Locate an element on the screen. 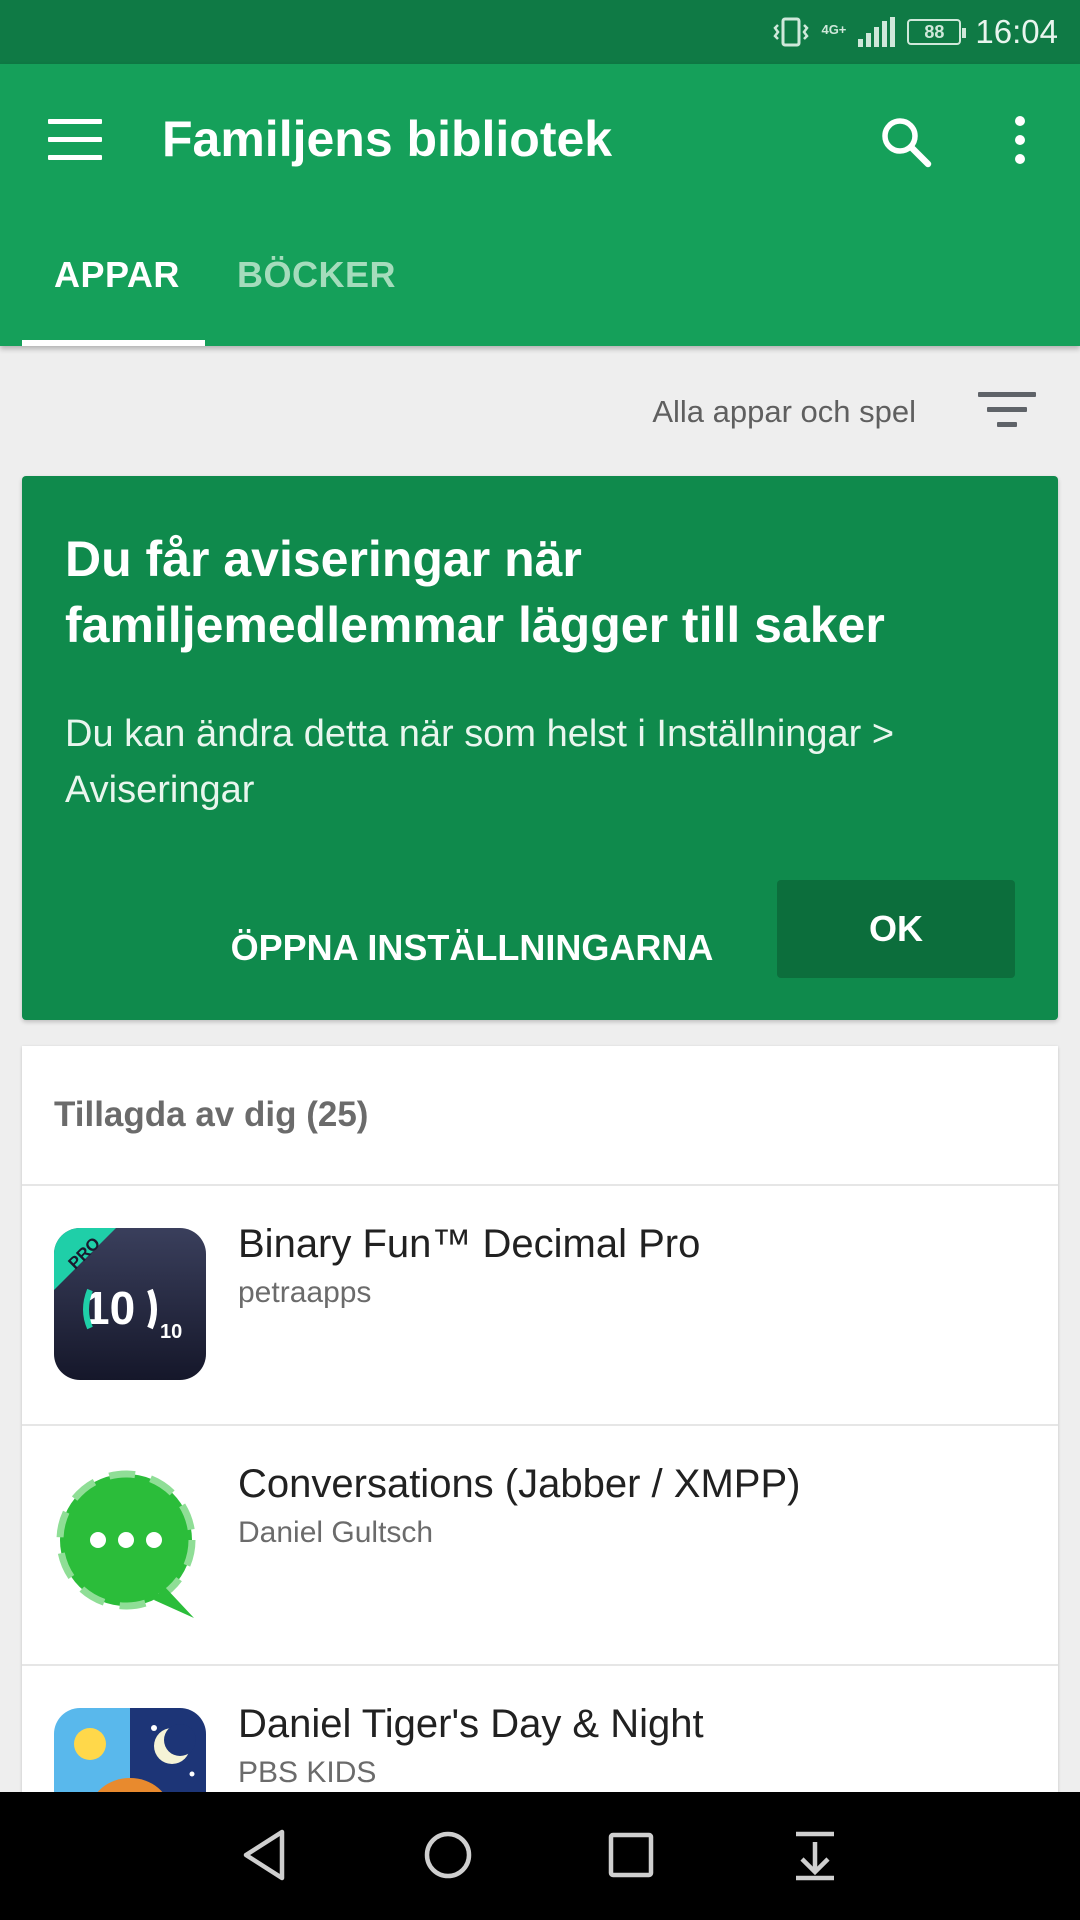  back-icon is located at coordinates (265, 1855).